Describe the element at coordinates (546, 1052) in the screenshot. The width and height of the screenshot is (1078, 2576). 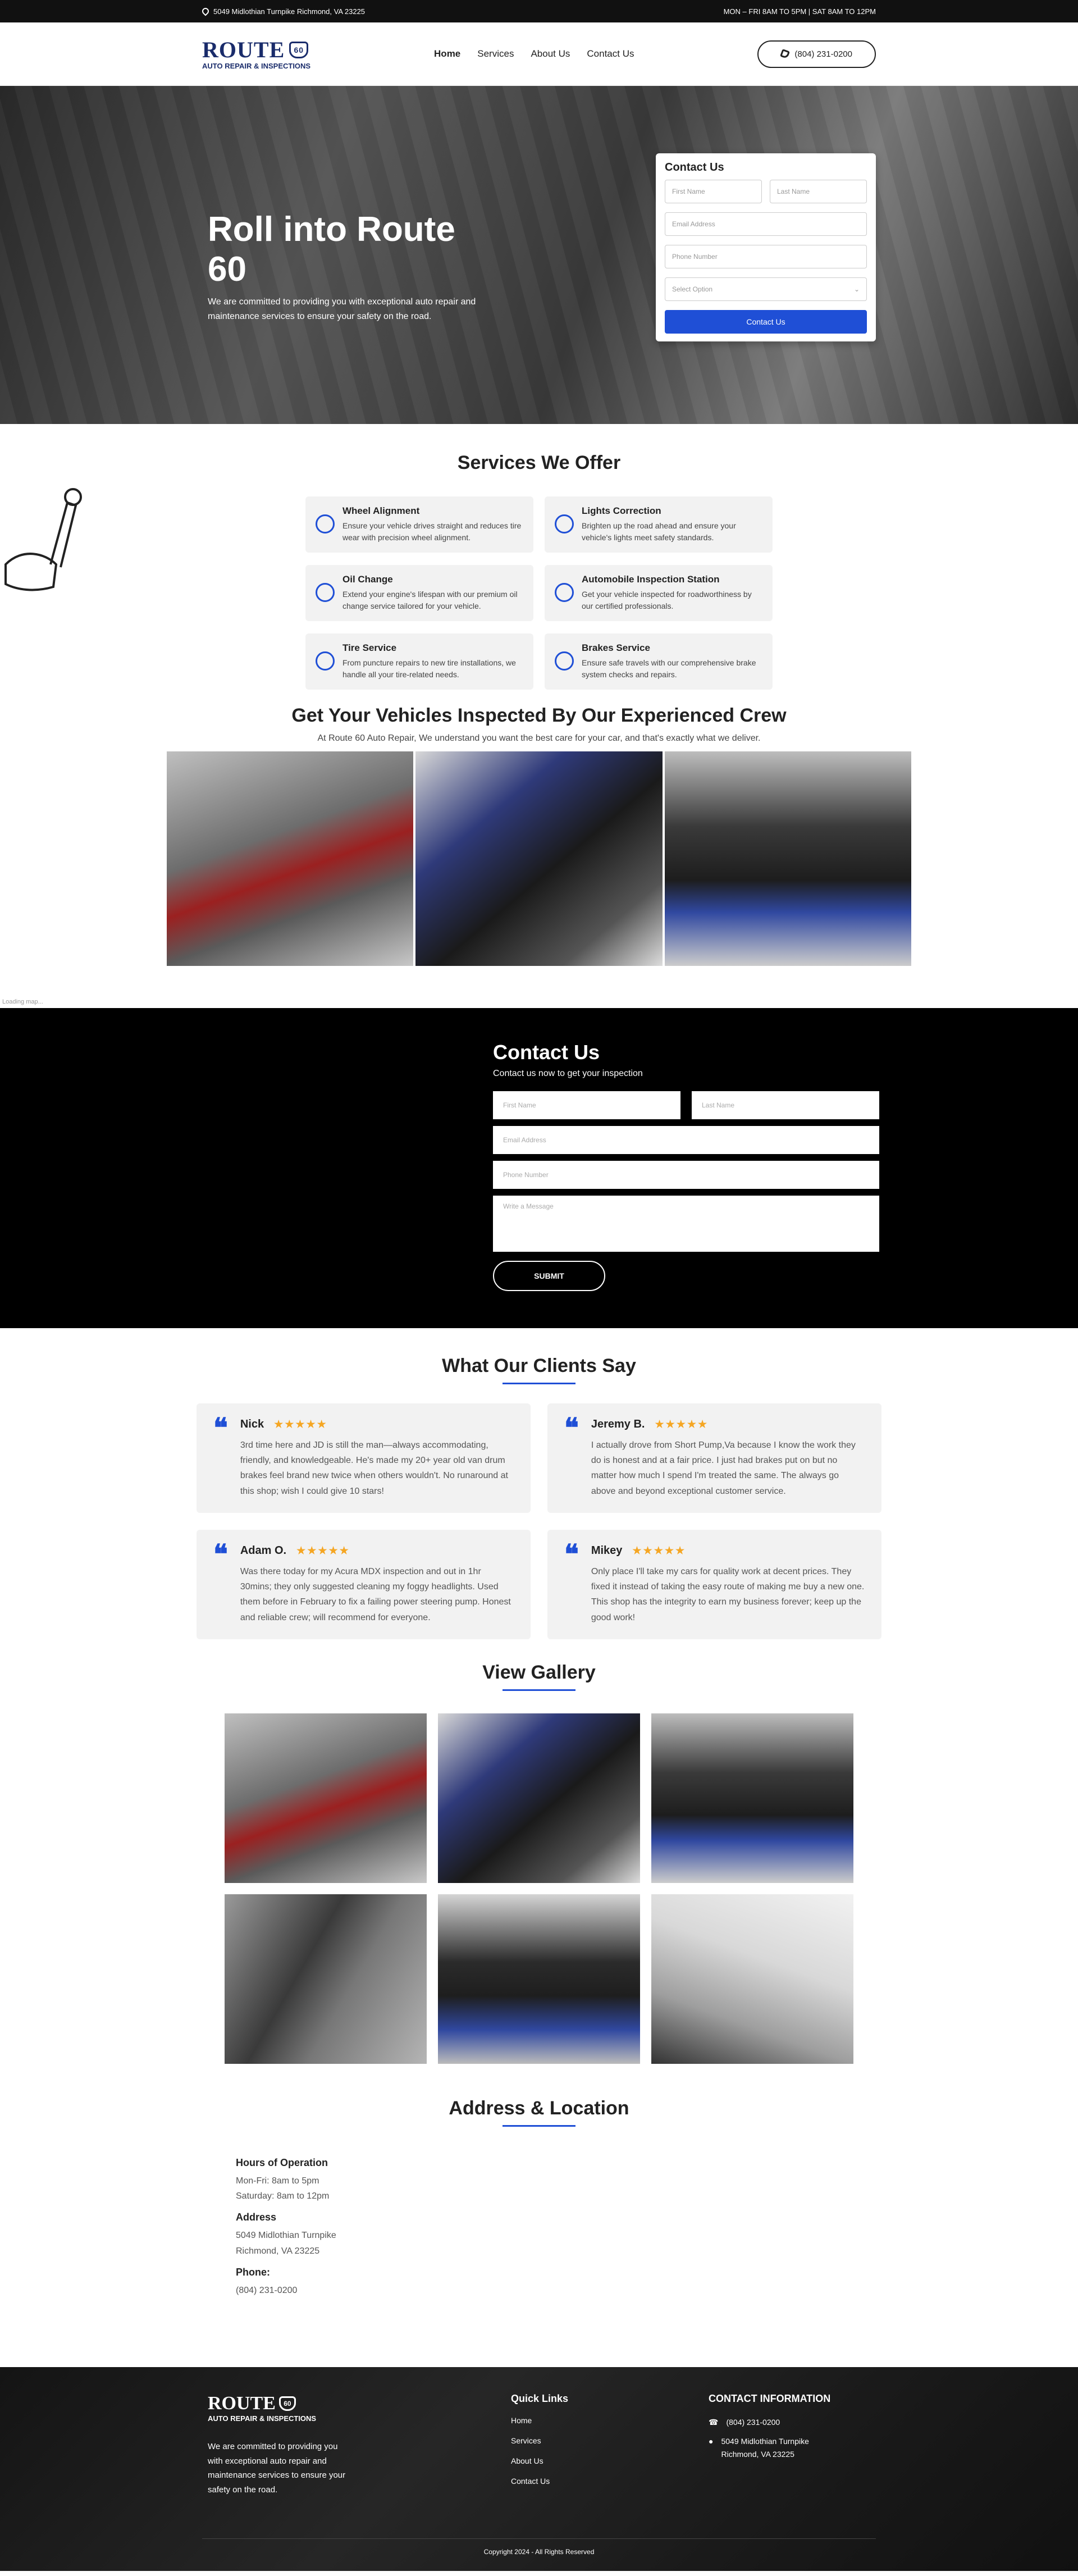
I see `contact-title: Contact Us` at that location.